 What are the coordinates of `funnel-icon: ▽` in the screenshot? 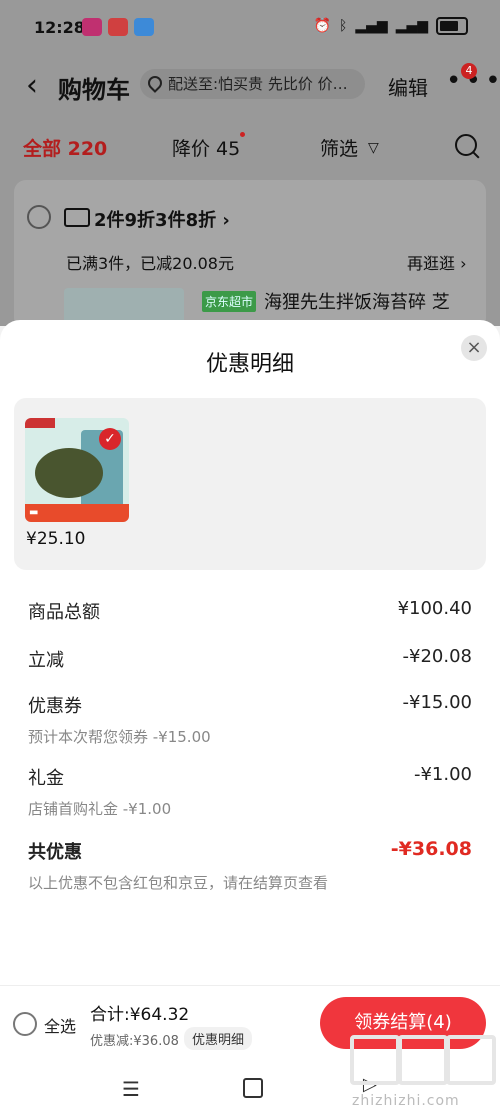 It's located at (373, 148).